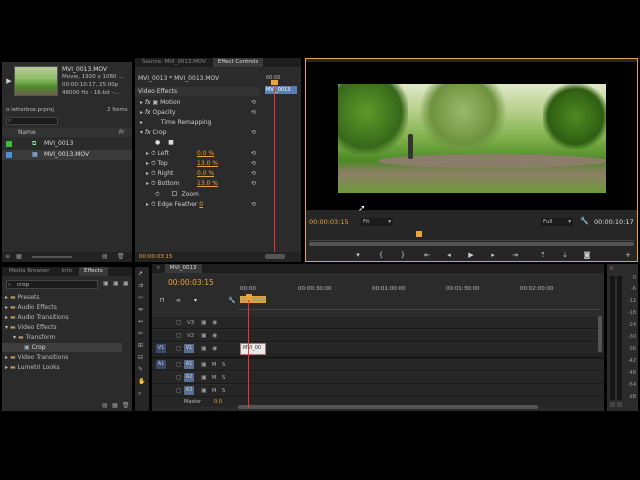 The height and width of the screenshot is (480, 640). What do you see at coordinates (162, 300) in the screenshot?
I see `snap-icon: ⊓` at bounding box center [162, 300].